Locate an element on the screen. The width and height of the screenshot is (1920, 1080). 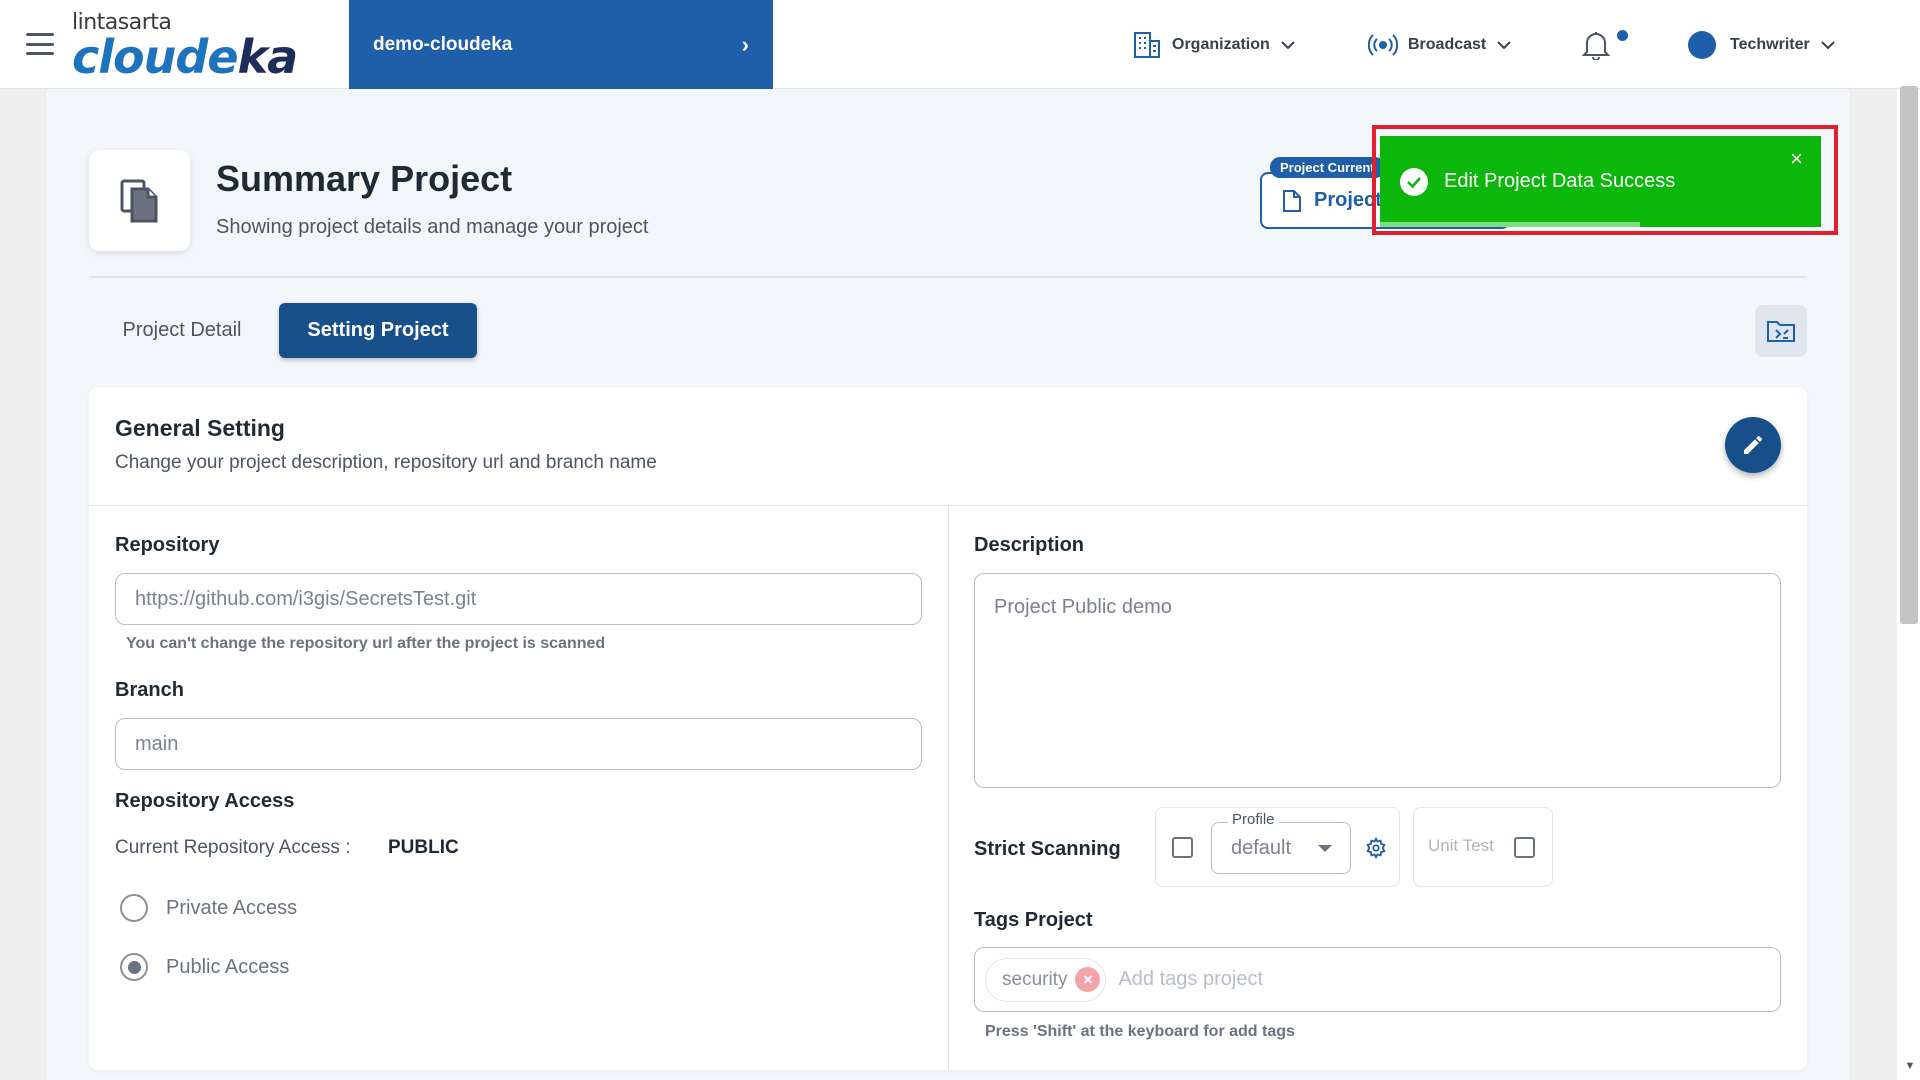
radio-circle is located at coordinates (134, 908).